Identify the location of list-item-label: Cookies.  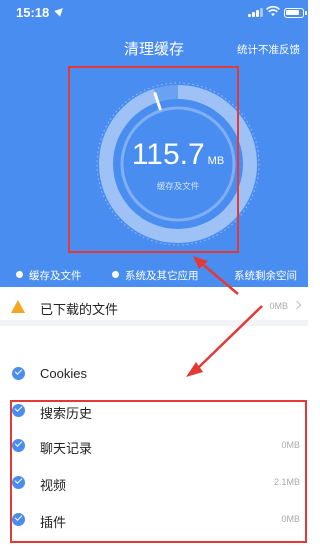
(63, 373).